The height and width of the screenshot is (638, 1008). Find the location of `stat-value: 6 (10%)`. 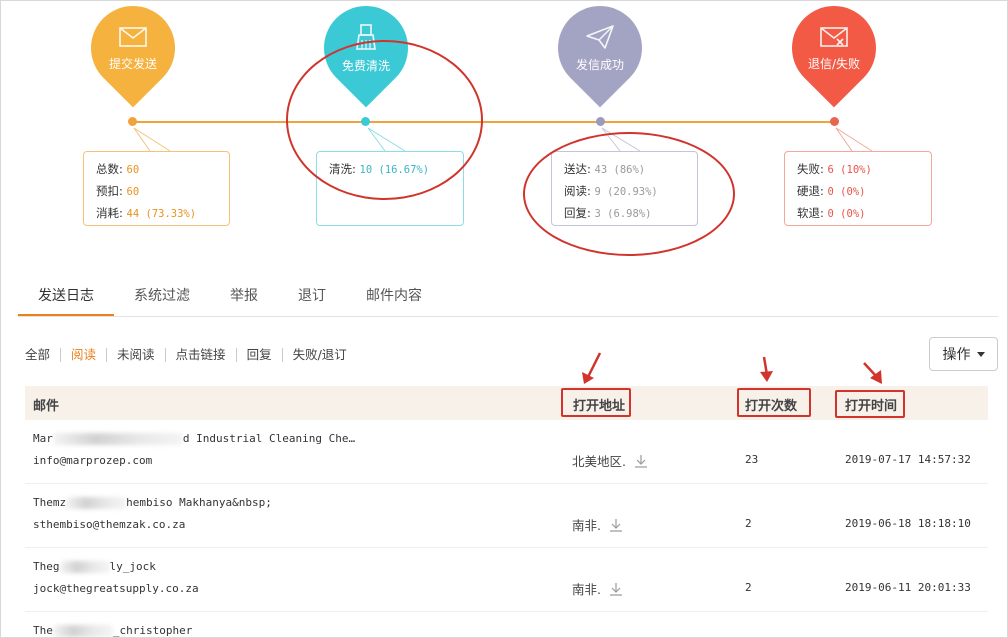

stat-value: 6 (10%) is located at coordinates (849, 170).